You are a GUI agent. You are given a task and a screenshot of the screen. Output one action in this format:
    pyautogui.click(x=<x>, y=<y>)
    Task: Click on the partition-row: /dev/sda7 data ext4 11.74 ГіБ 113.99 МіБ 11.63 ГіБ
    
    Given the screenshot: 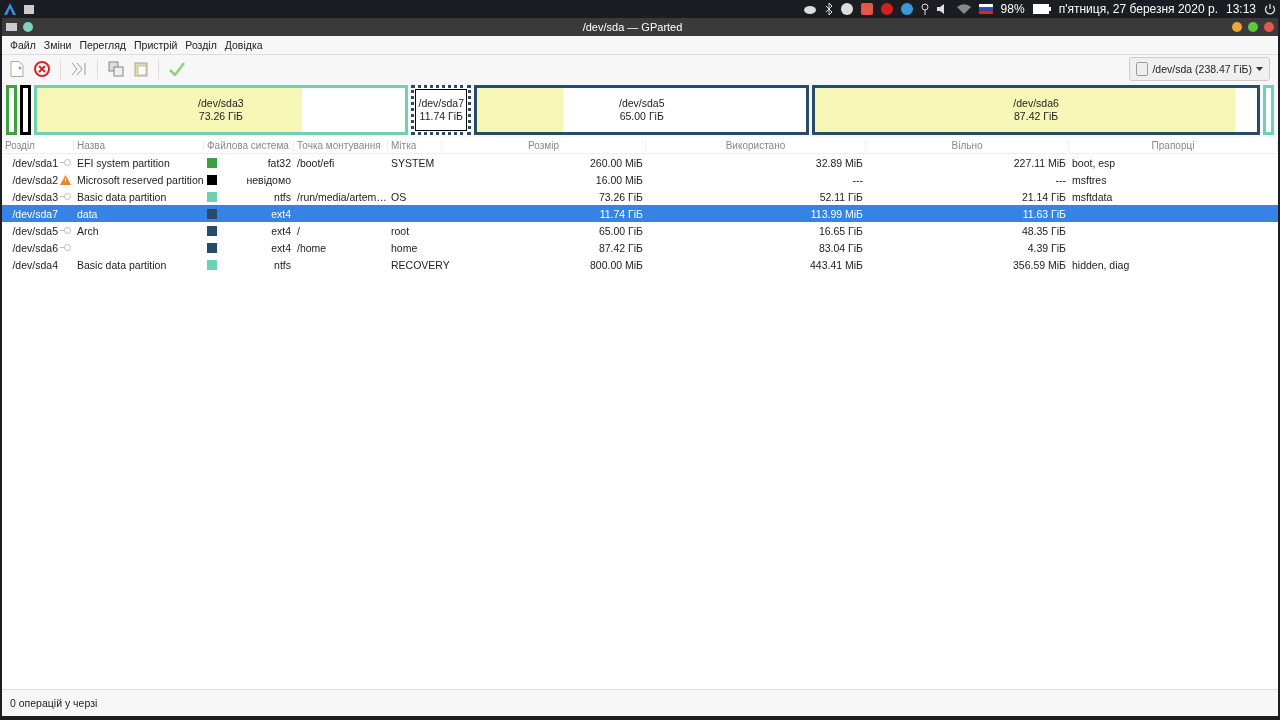 What is the action you would take?
    pyautogui.click(x=640, y=213)
    